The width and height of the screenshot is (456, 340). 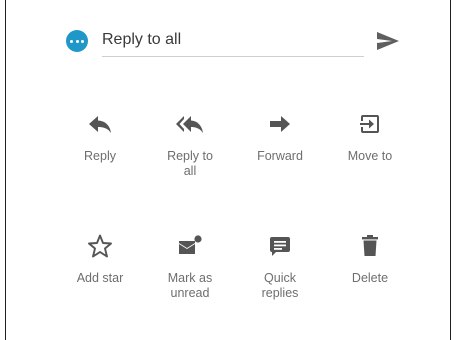 I want to click on reply-to-all-bar: Reply to all, so click(x=236, y=43).